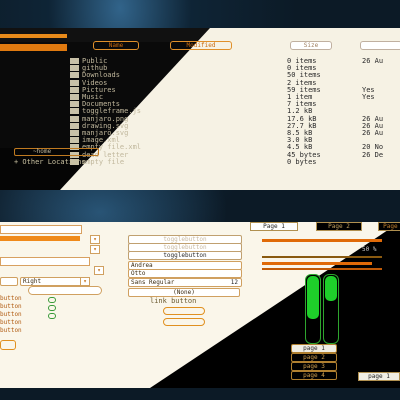 The height and width of the screenshot is (400, 400). I want to click on date-column-button, so click(380, 45).